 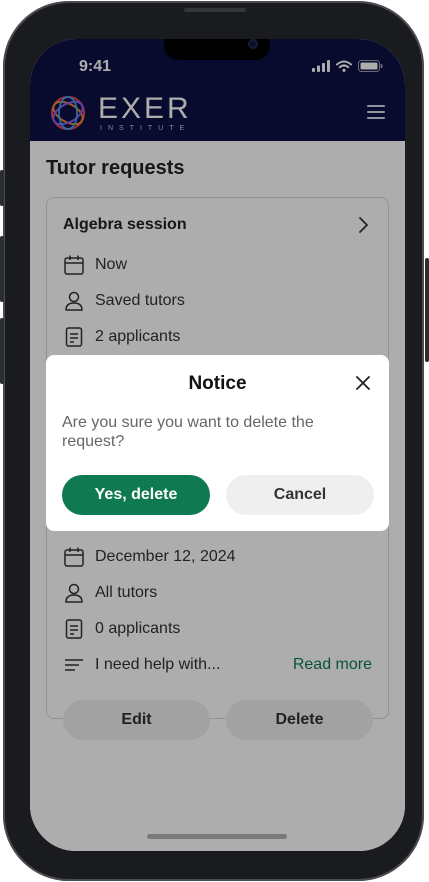 I want to click on side-button-volume-up, so click(x=2, y=269).